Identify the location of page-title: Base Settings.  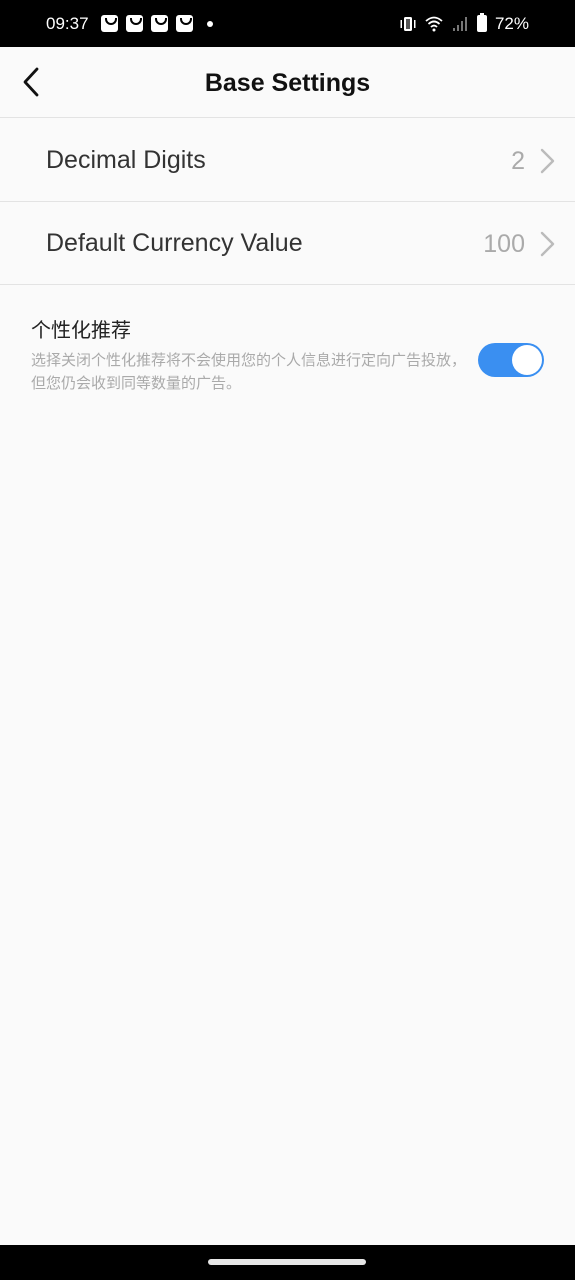
(287, 83).